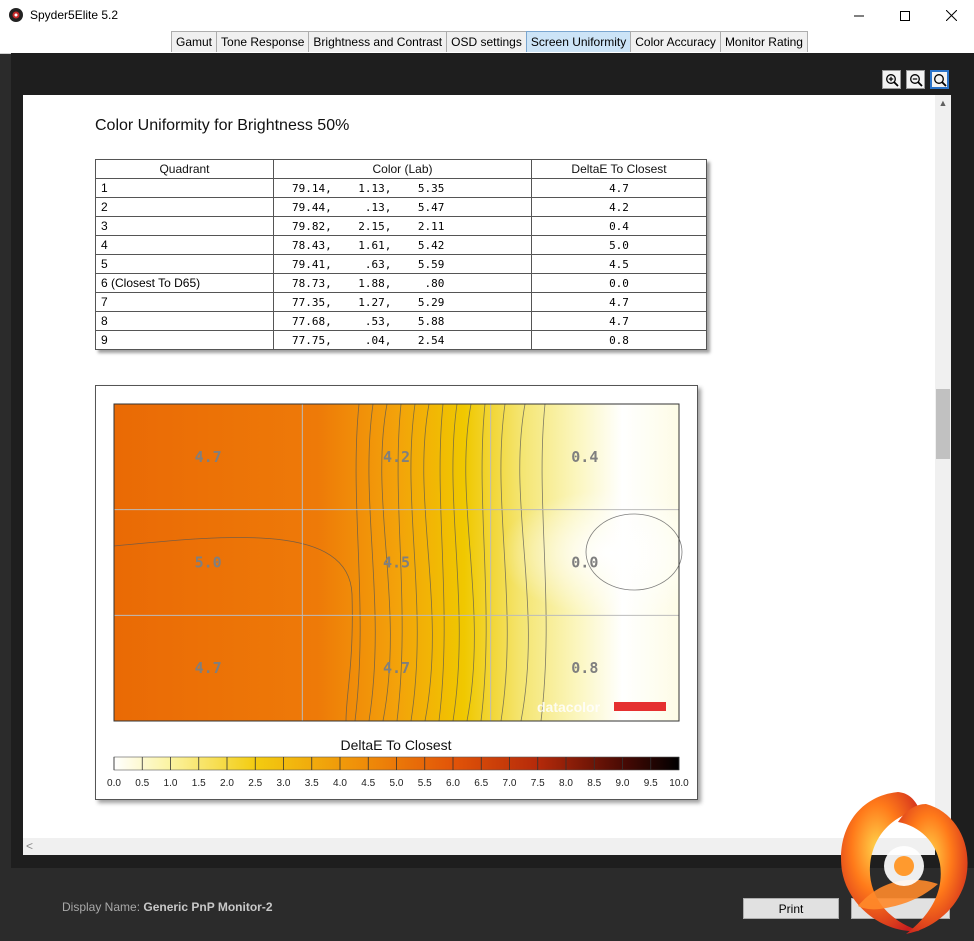 The image size is (974, 941). What do you see at coordinates (594, 783) in the screenshot?
I see `scale-tick-label: 8.5` at bounding box center [594, 783].